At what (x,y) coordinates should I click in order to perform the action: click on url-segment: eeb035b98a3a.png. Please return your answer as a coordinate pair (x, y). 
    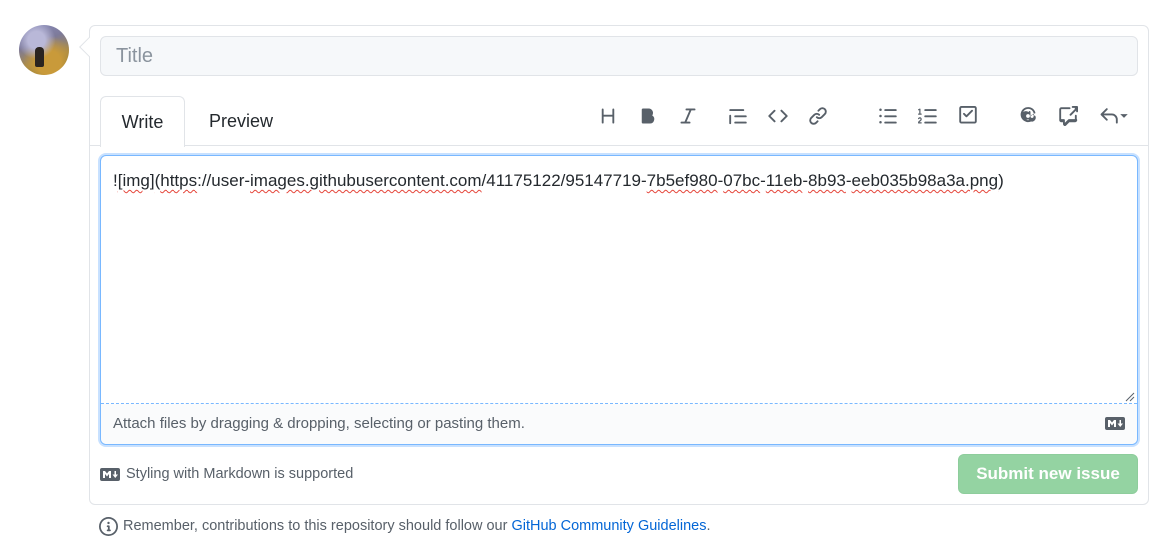
    Looking at the image, I should click on (925, 180).